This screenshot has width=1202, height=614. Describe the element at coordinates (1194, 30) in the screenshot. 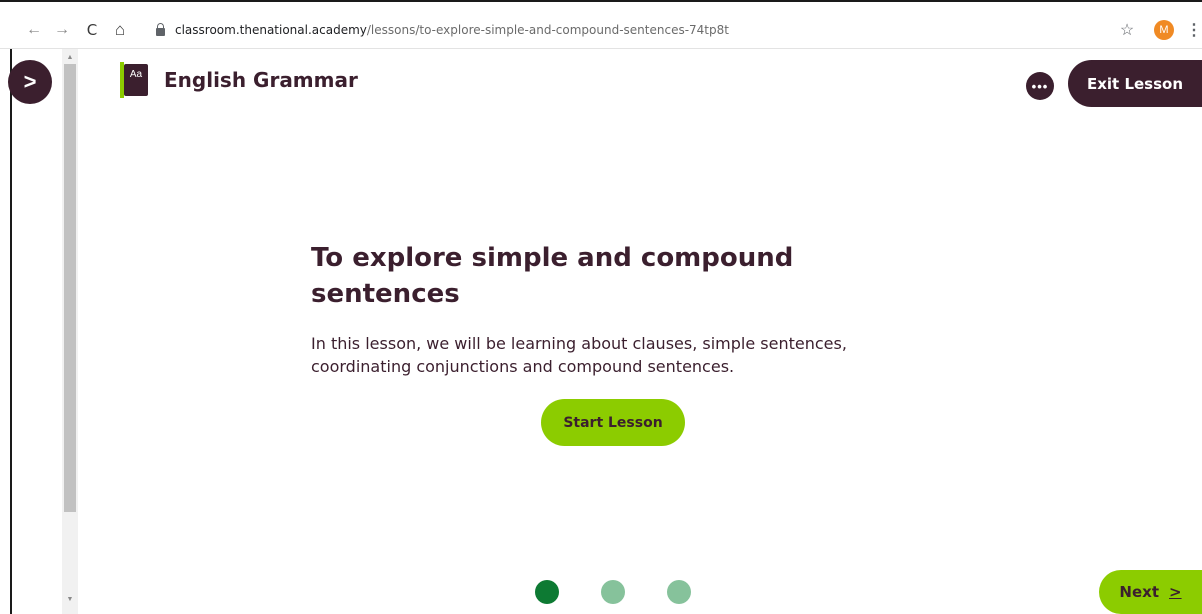

I see `browser-menu-icon: ⋮` at that location.